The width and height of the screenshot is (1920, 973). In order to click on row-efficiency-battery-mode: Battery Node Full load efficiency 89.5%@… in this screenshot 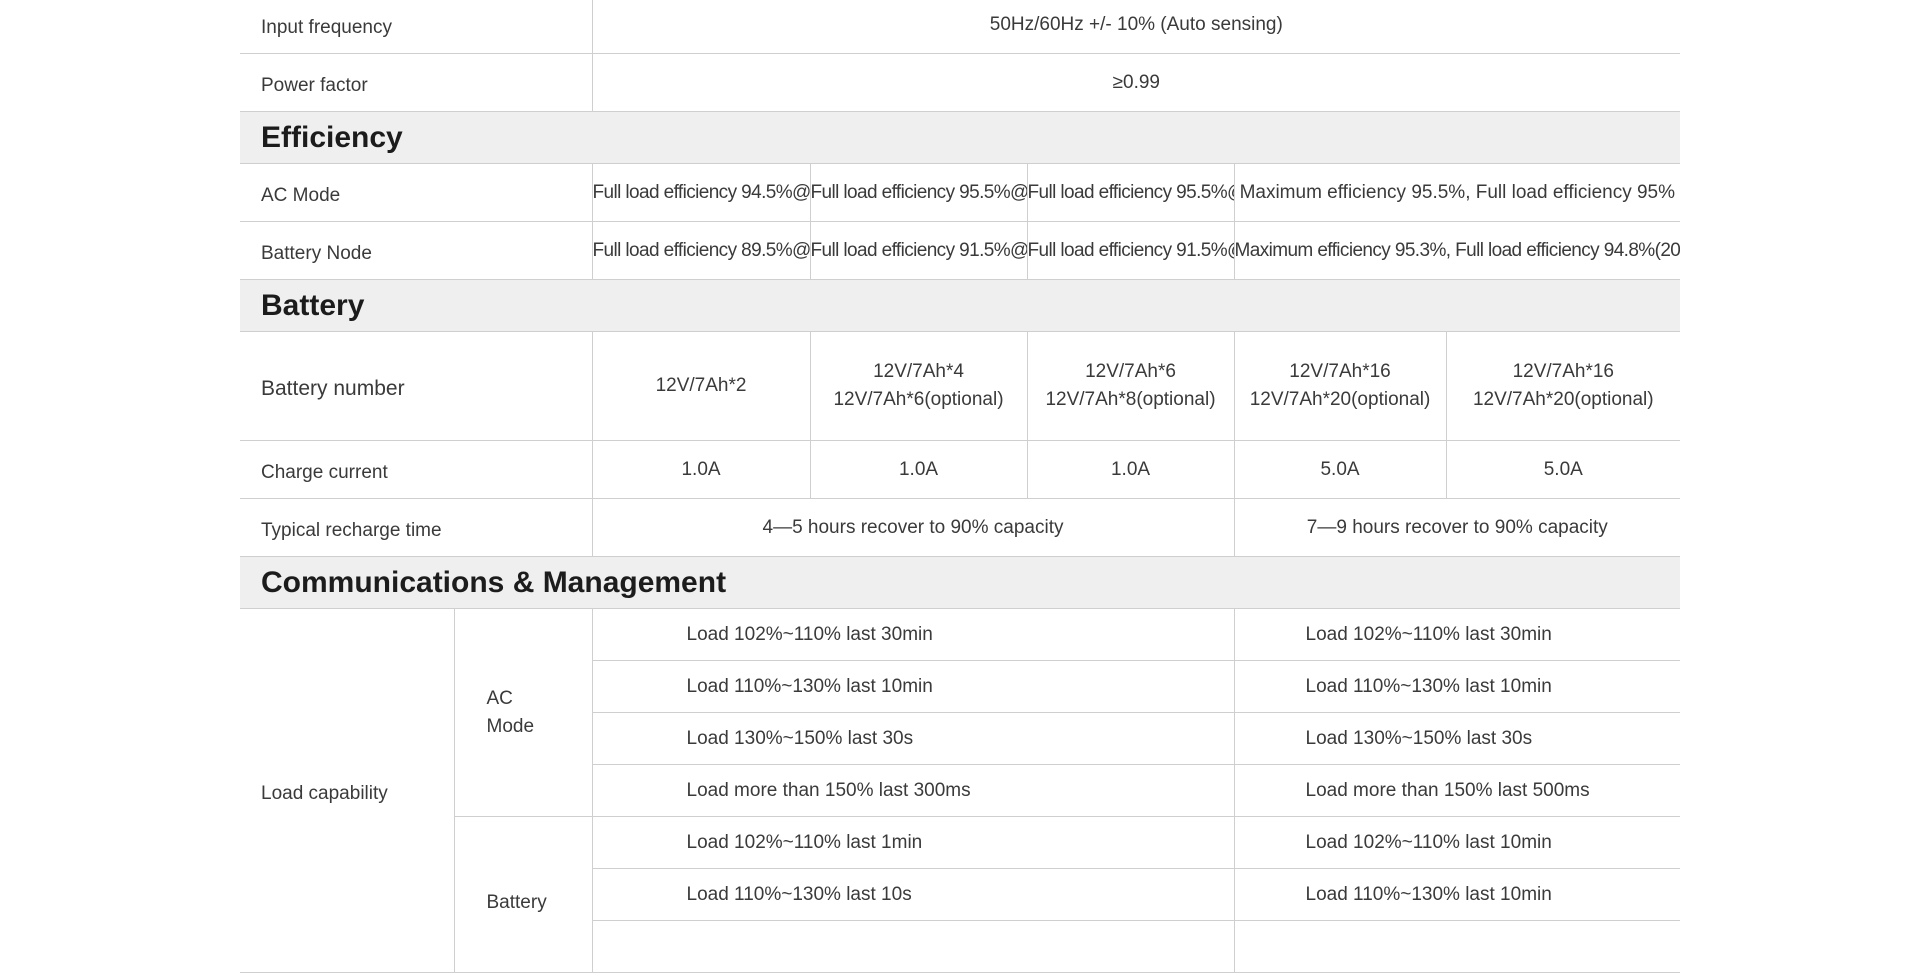, I will do `click(960, 250)`.